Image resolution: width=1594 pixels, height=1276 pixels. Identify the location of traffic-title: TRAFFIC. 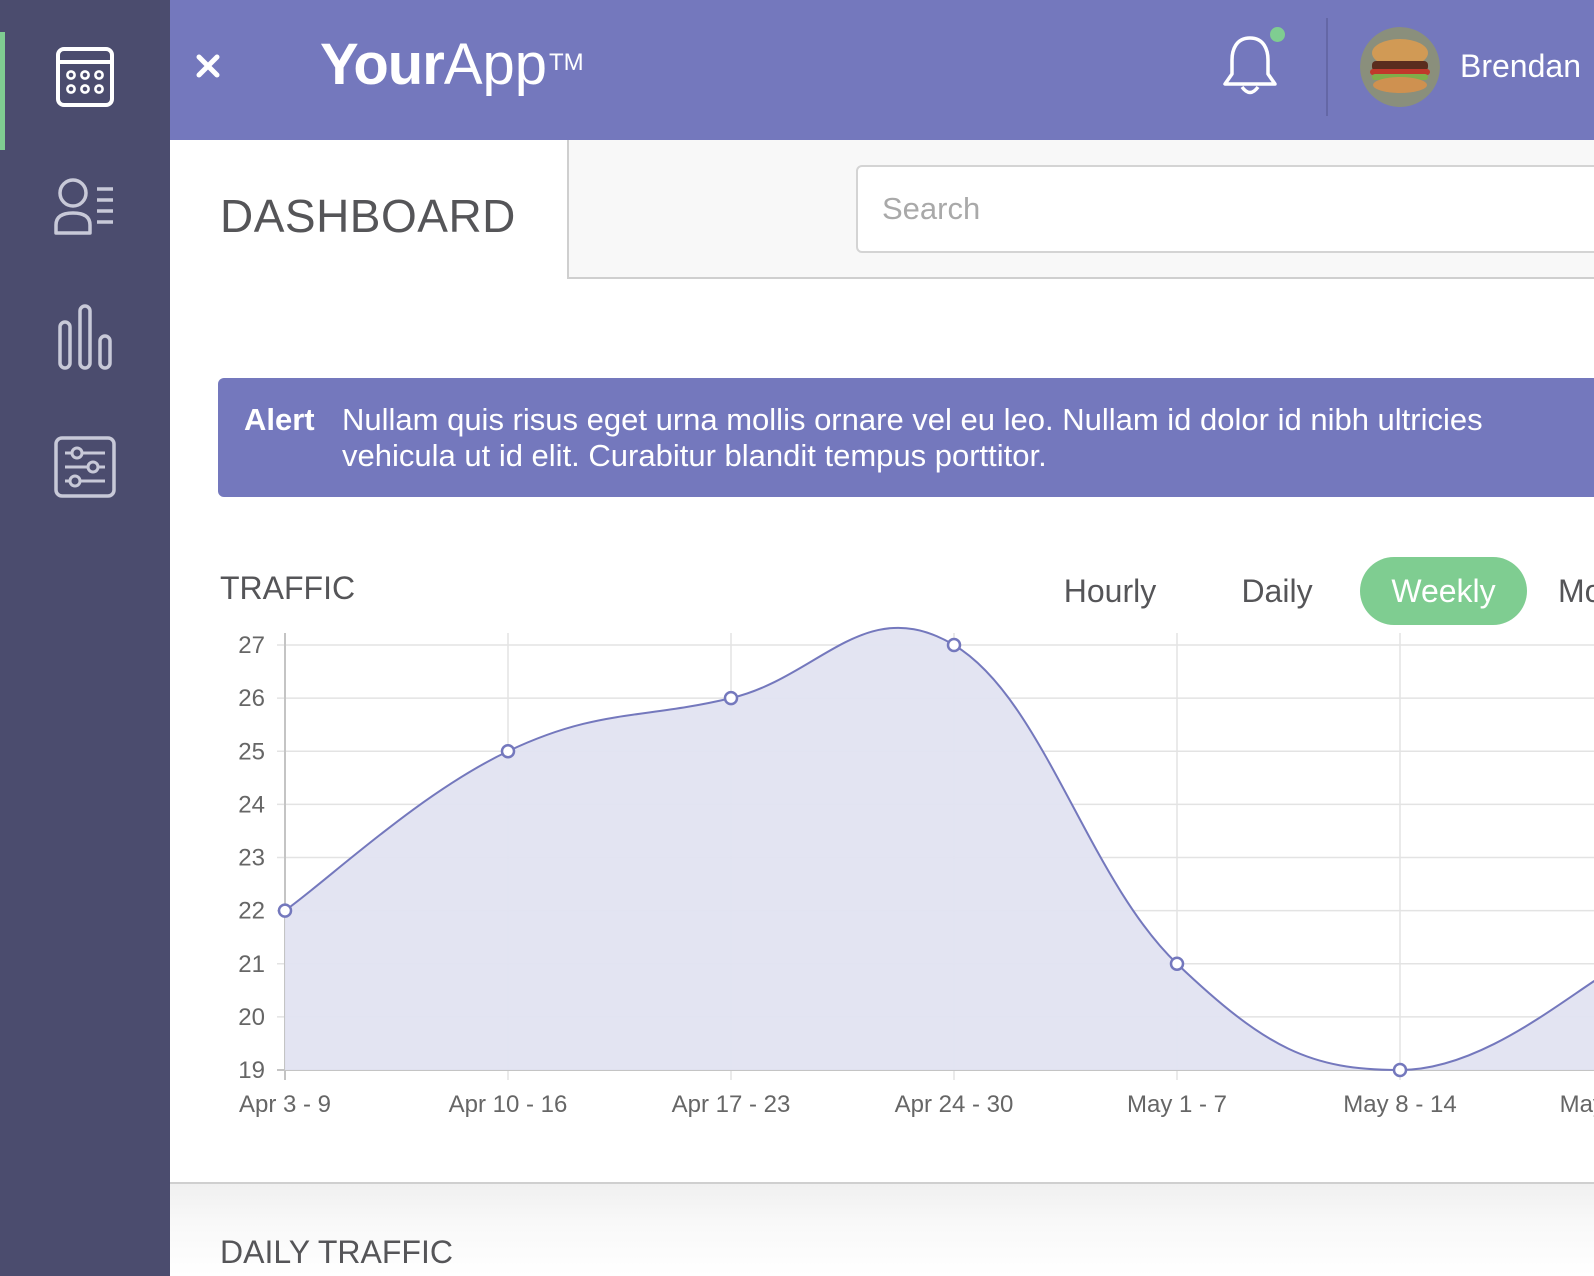
(288, 588).